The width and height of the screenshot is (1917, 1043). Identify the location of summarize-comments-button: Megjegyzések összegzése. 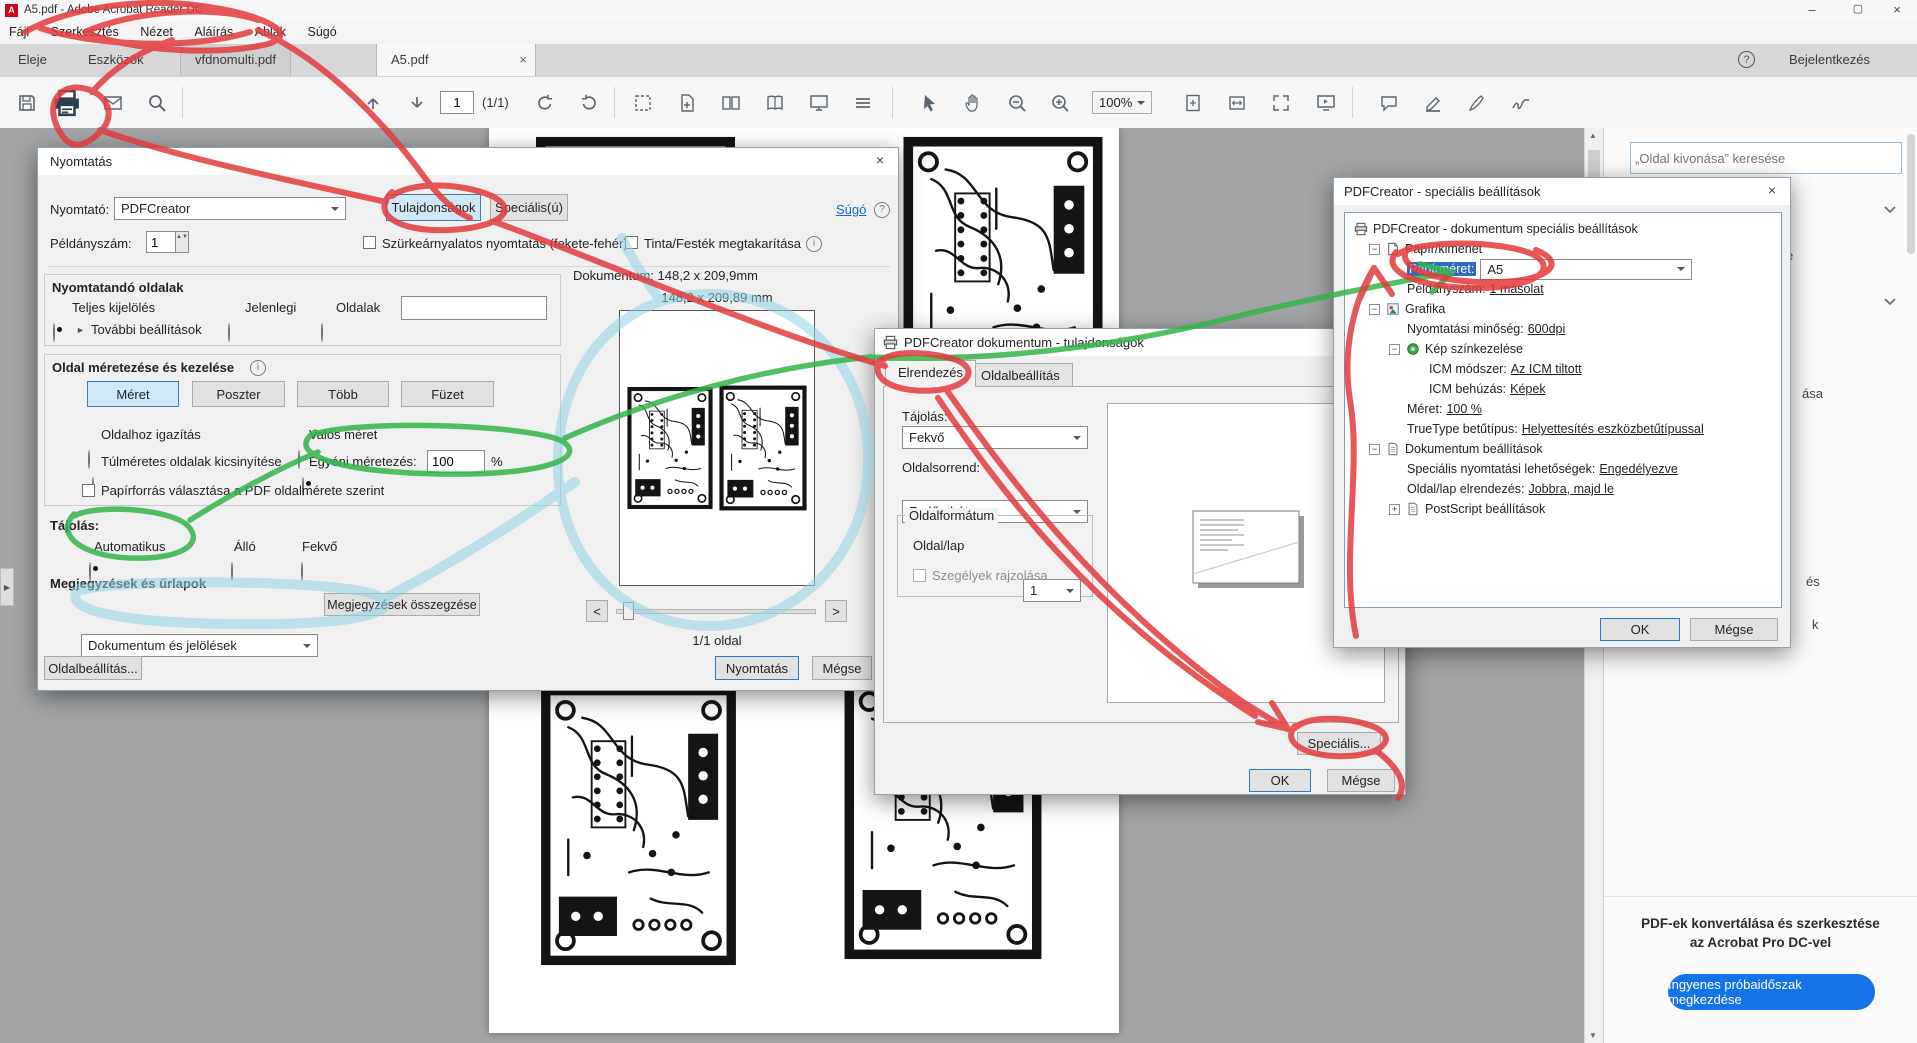
(402, 604).